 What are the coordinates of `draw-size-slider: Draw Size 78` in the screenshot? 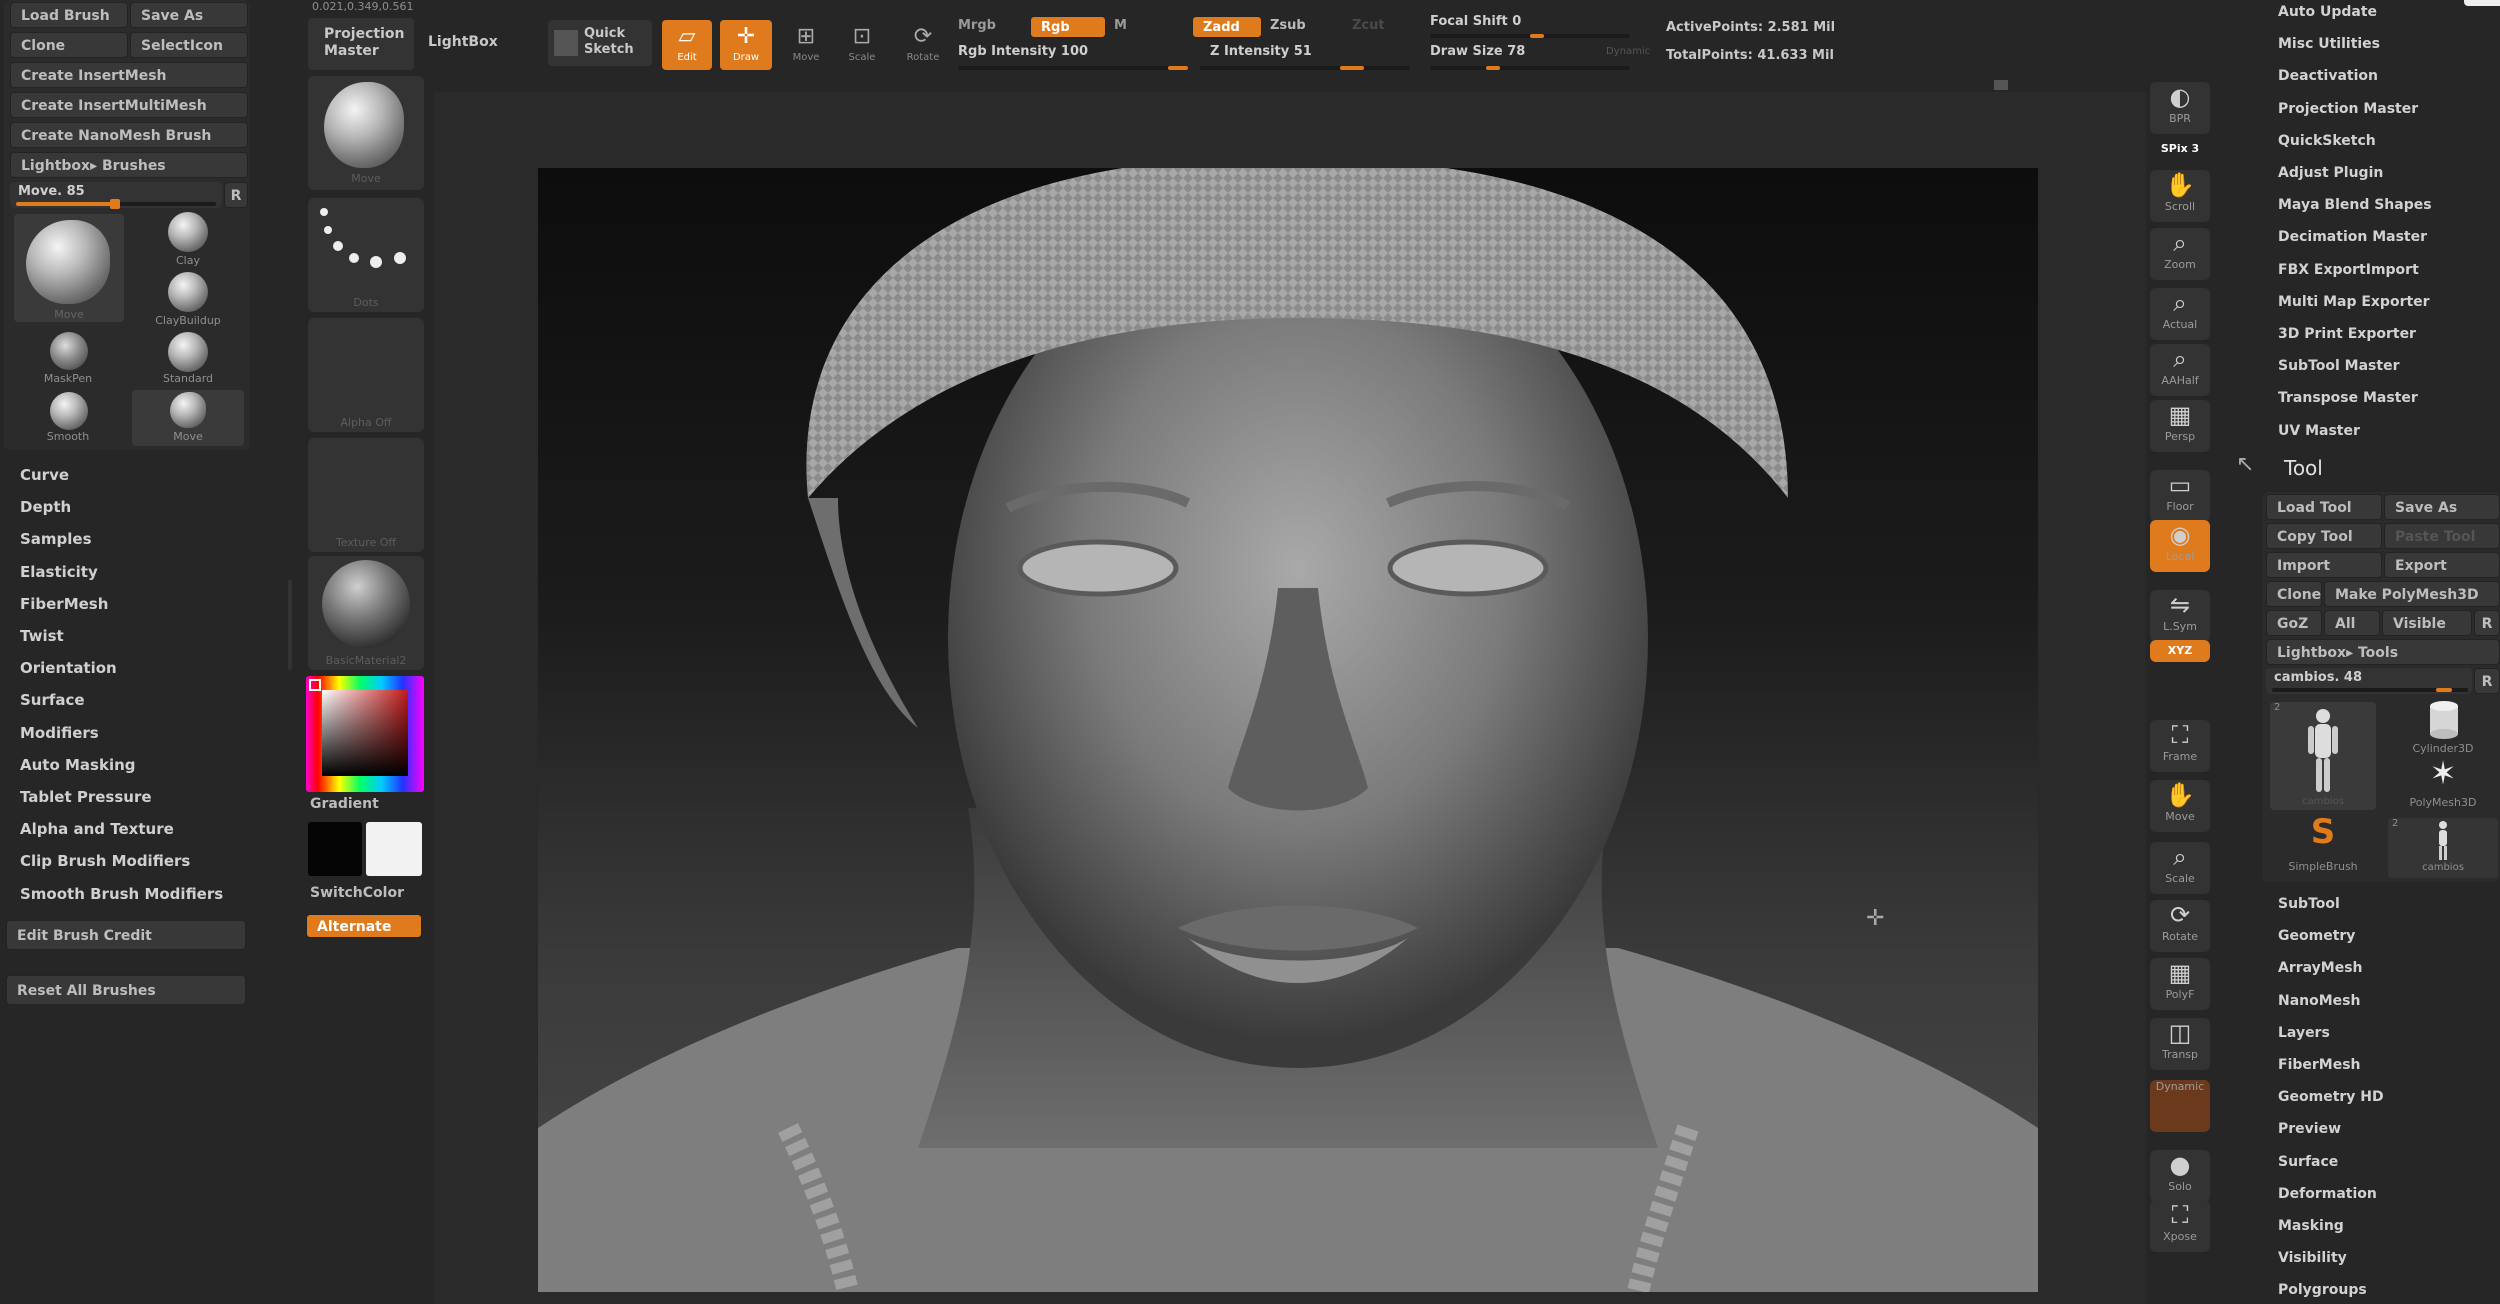 It's located at (1530, 58).